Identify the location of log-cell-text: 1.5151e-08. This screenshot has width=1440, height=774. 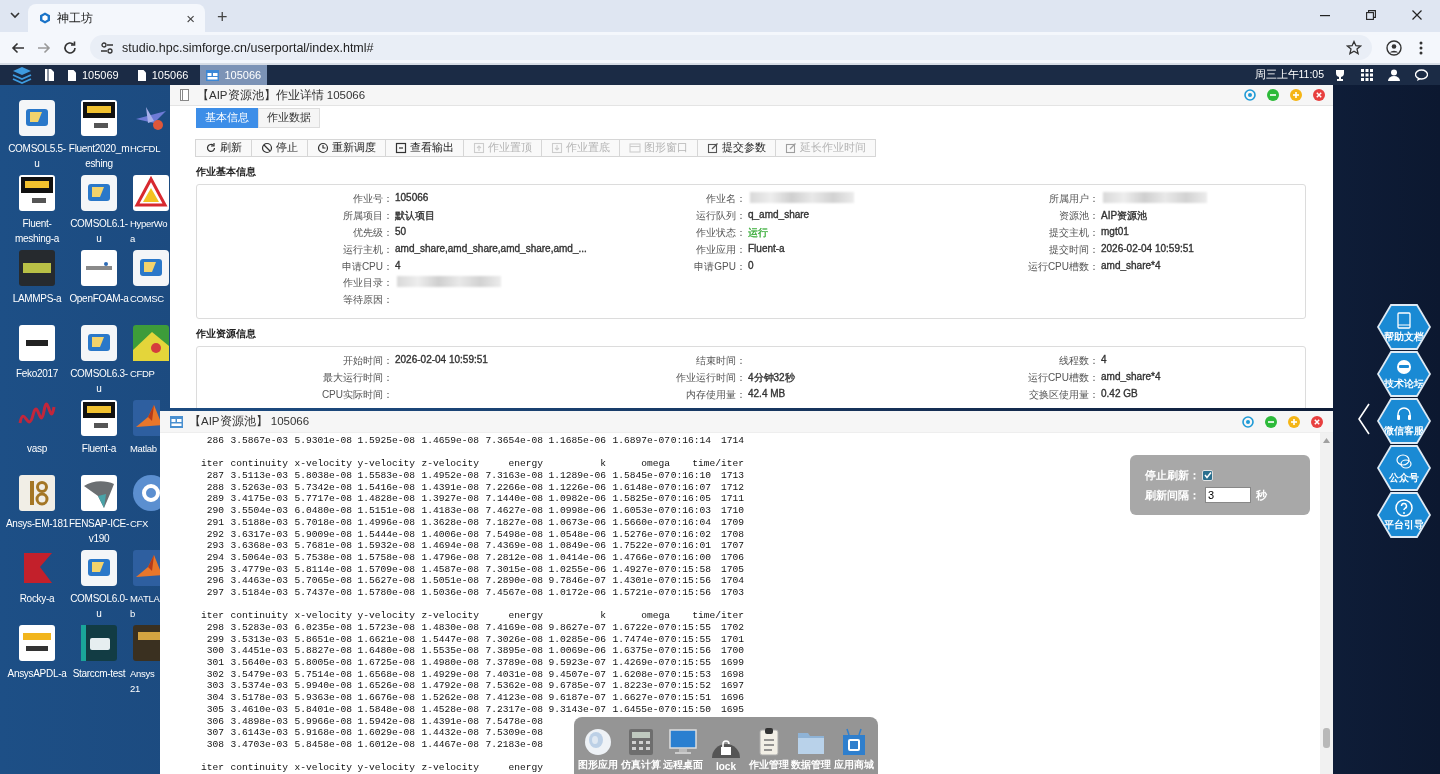
(385, 511).